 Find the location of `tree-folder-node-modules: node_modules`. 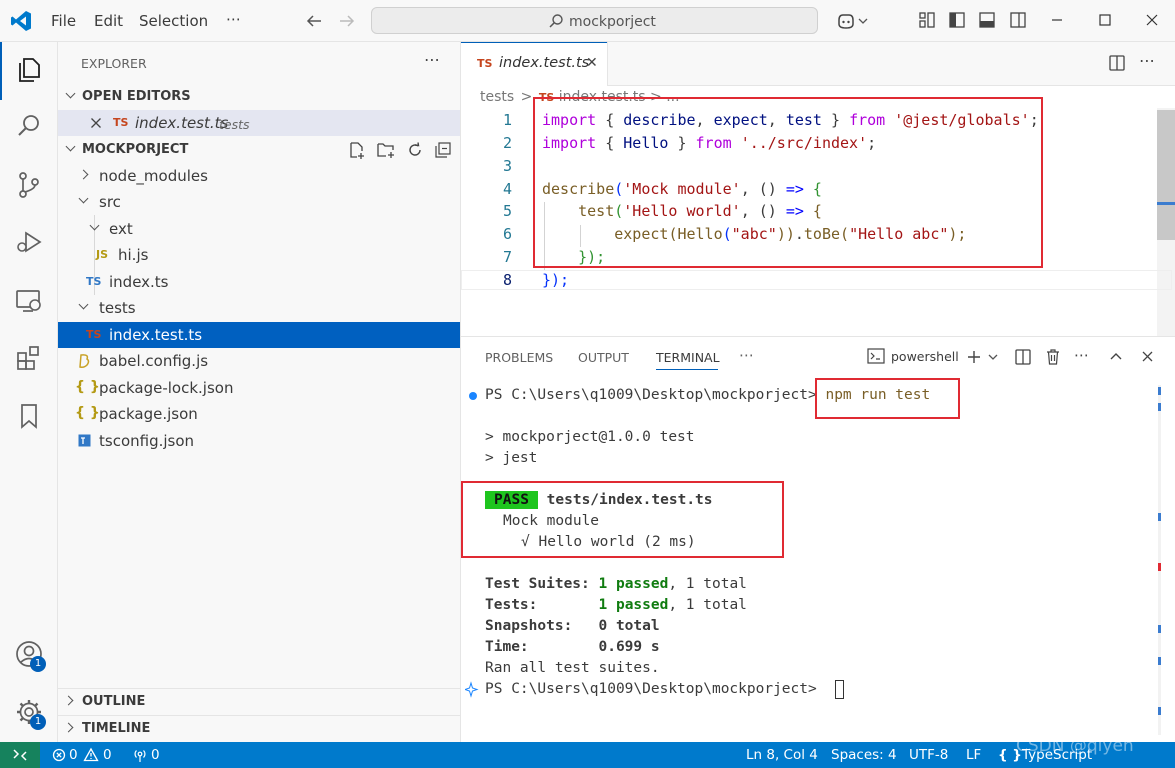

tree-folder-node-modules: node_modules is located at coordinates (259, 176).